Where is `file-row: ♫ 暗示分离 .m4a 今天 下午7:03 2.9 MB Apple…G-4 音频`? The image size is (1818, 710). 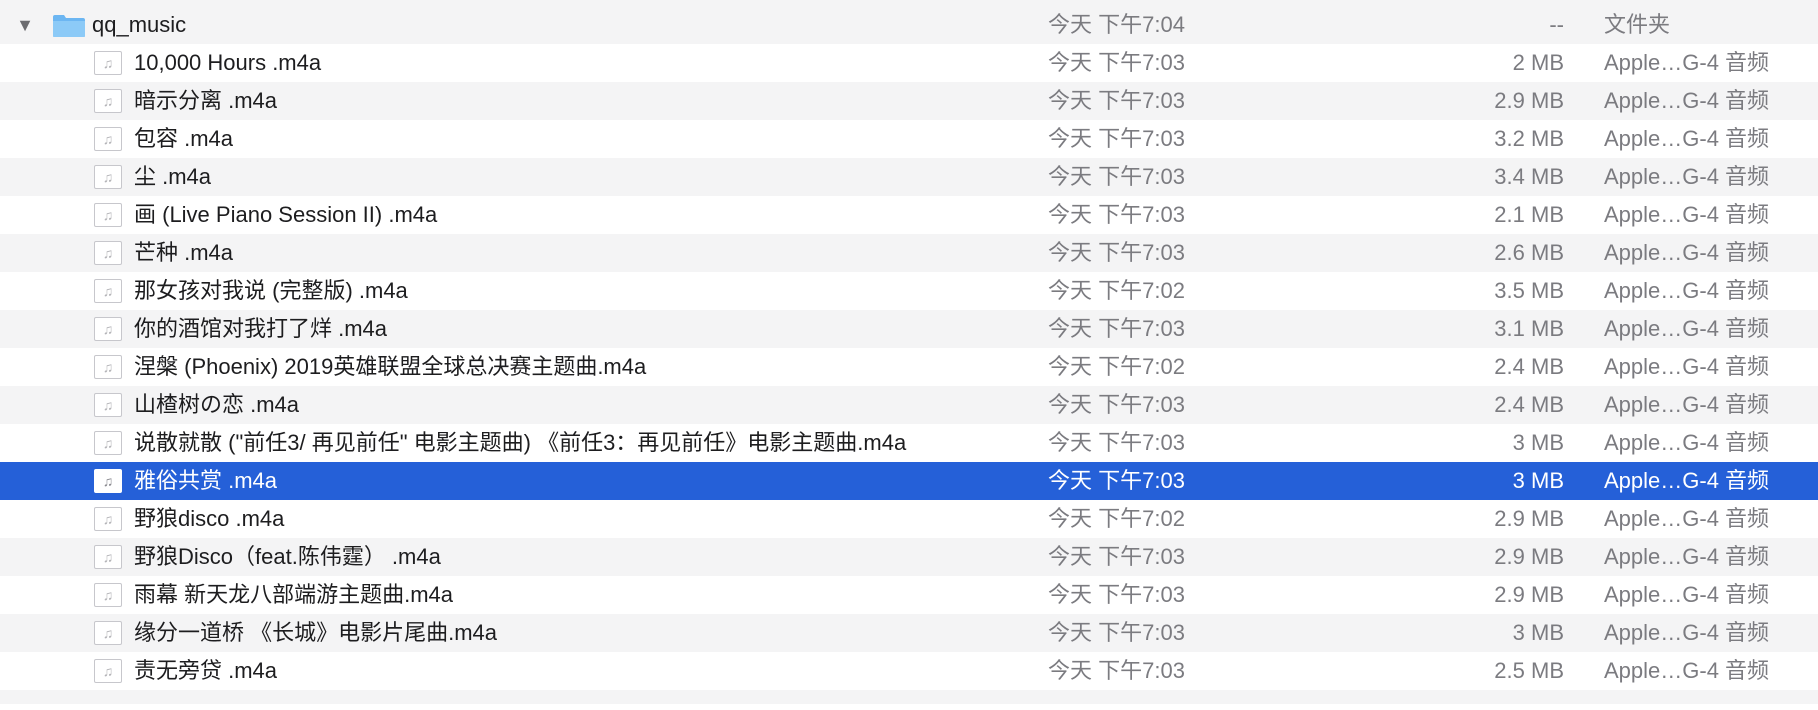
file-row: ♫ 暗示分离 .m4a 今天 下午7:03 2.9 MB Apple…G-4 音频 is located at coordinates (909, 101).